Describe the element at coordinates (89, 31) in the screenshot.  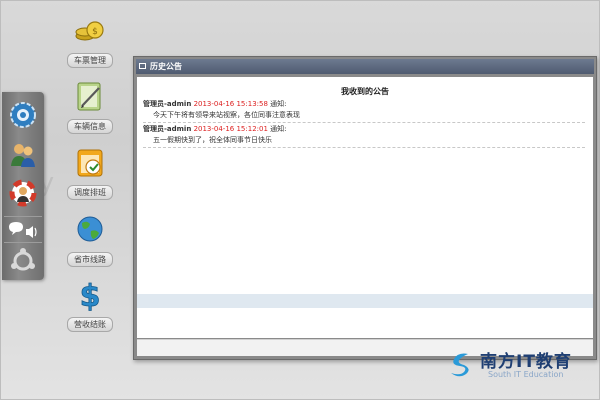
I see `coins-icon: $` at that location.